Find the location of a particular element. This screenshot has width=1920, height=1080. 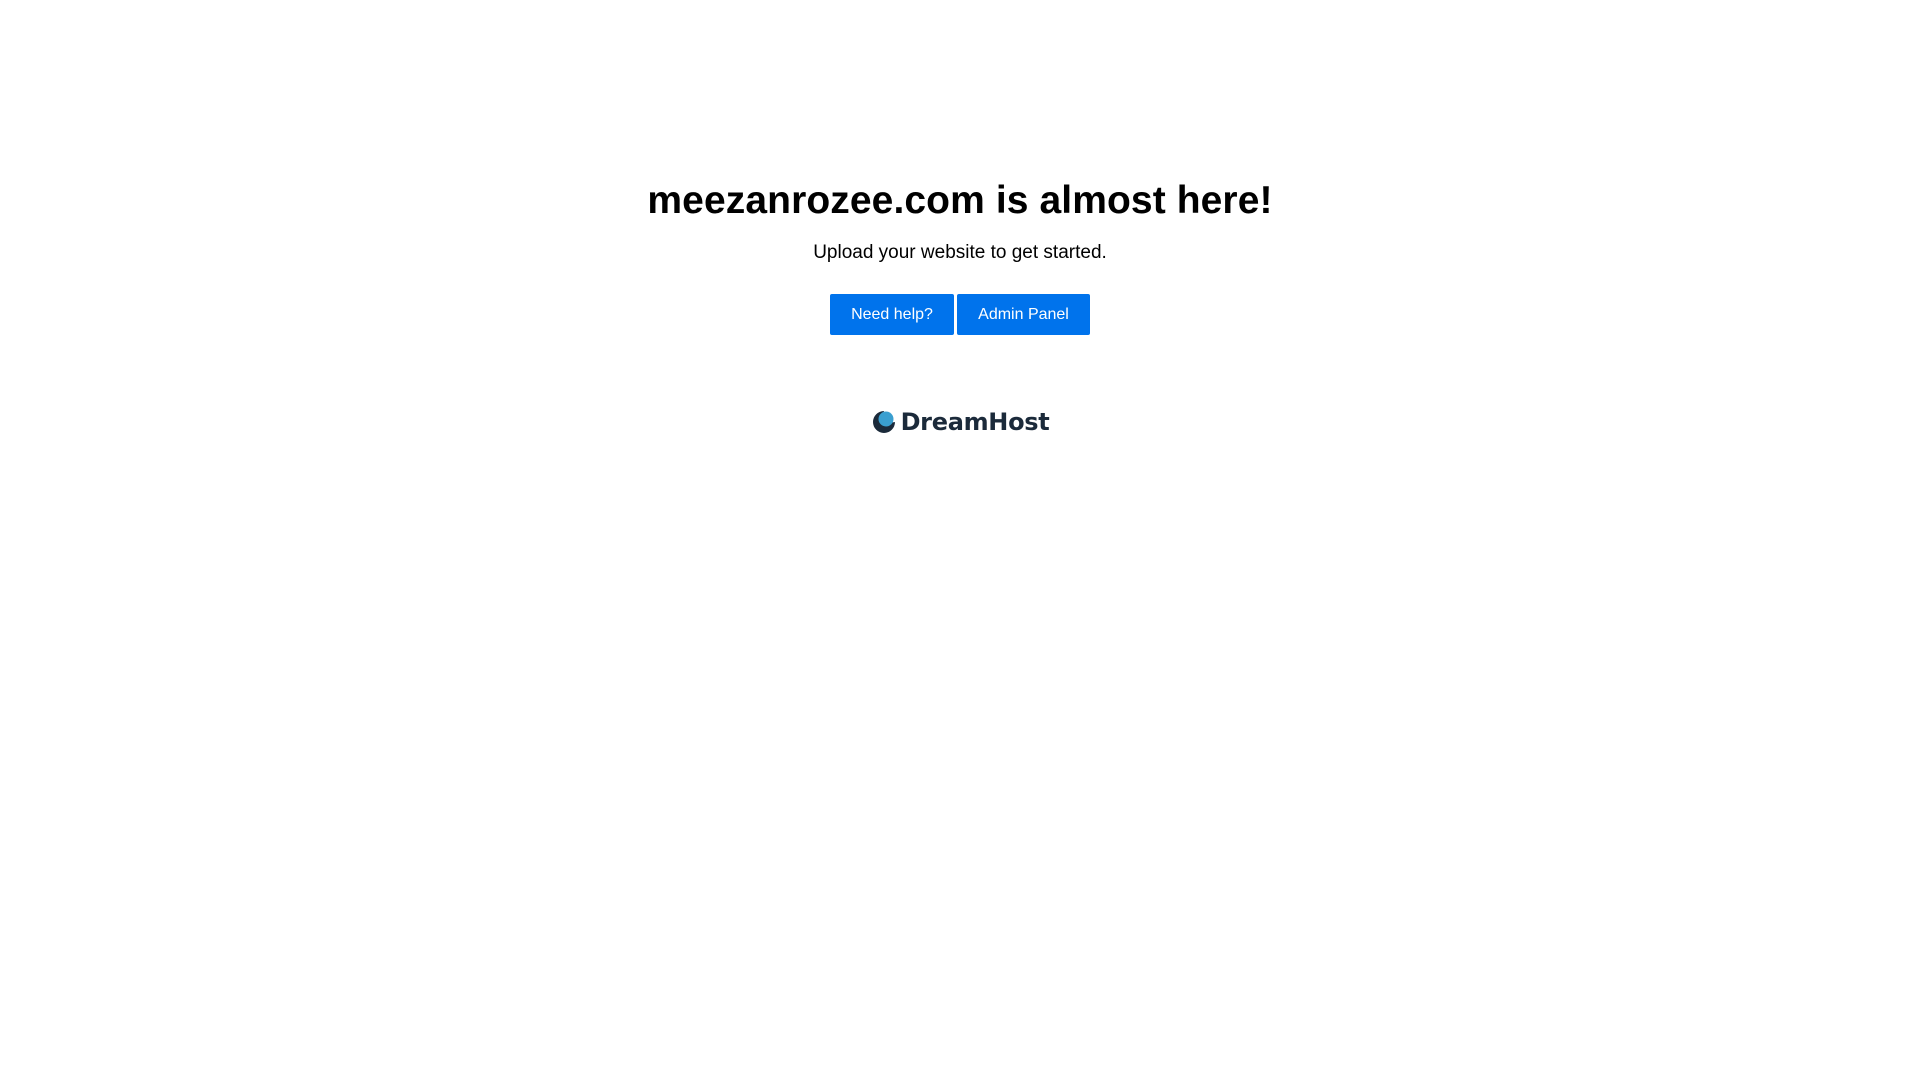

page-subtitle: Upload your website to get started. is located at coordinates (960, 252).